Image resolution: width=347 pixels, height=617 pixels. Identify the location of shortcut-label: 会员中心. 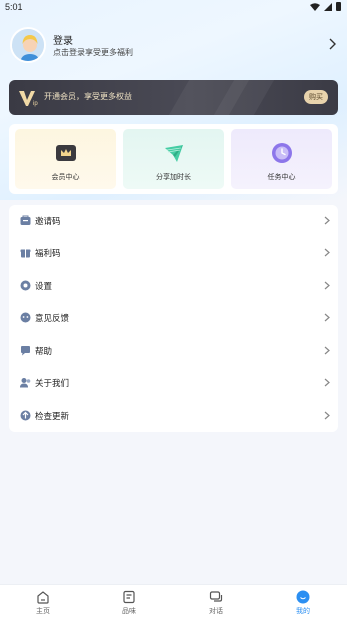
(65, 177).